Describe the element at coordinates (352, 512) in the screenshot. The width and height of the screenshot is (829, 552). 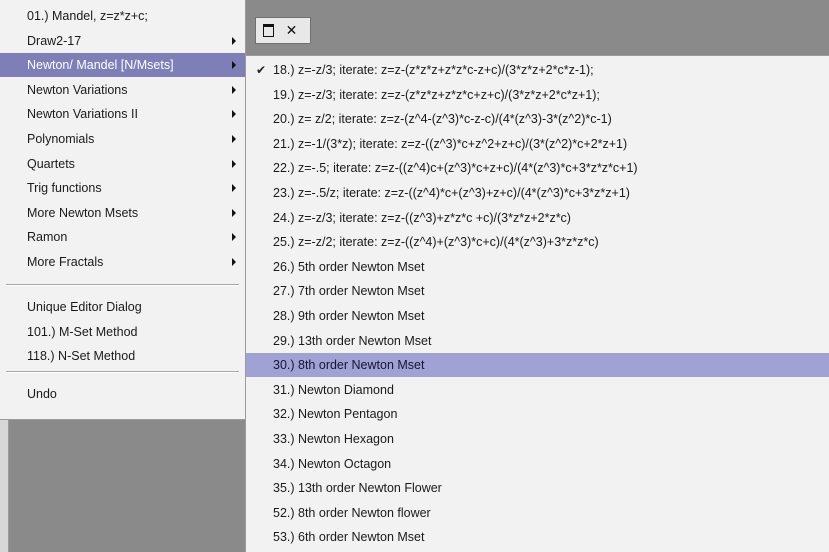
I see `submenu-item-label: 52.) 8th order Newton flower` at that location.